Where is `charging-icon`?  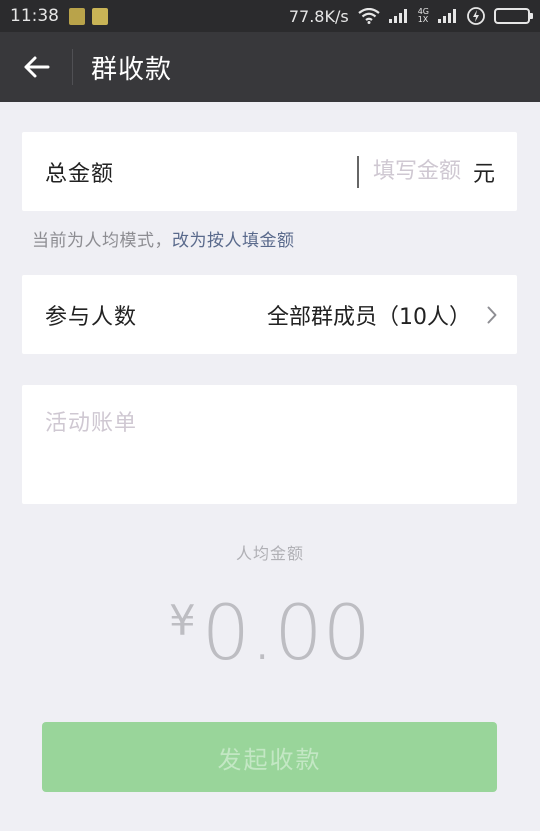
charging-icon is located at coordinates (476, 16).